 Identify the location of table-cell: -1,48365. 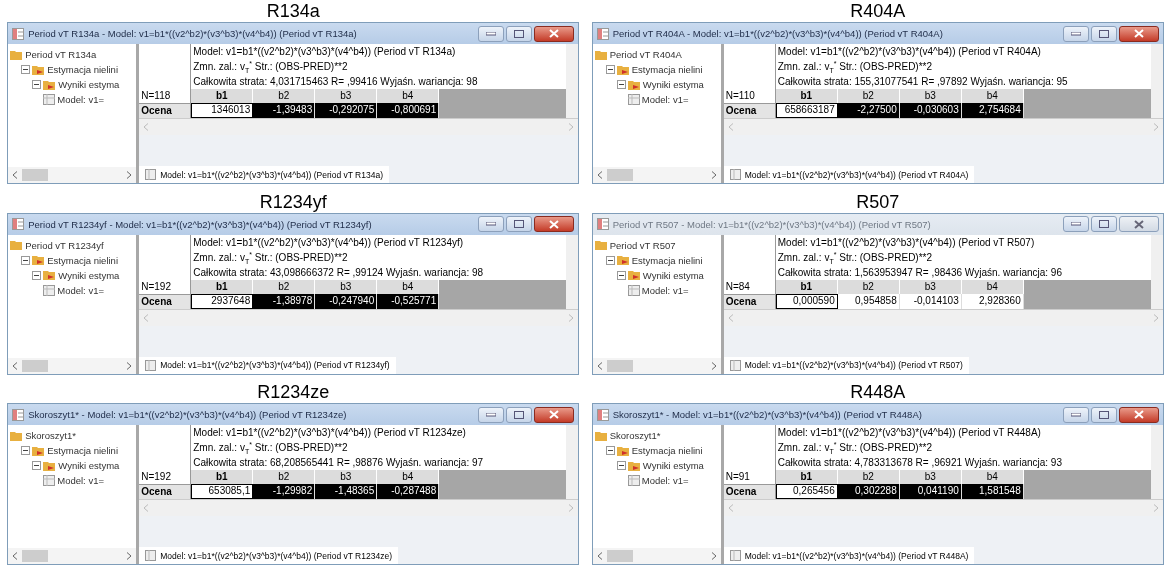
(346, 492).